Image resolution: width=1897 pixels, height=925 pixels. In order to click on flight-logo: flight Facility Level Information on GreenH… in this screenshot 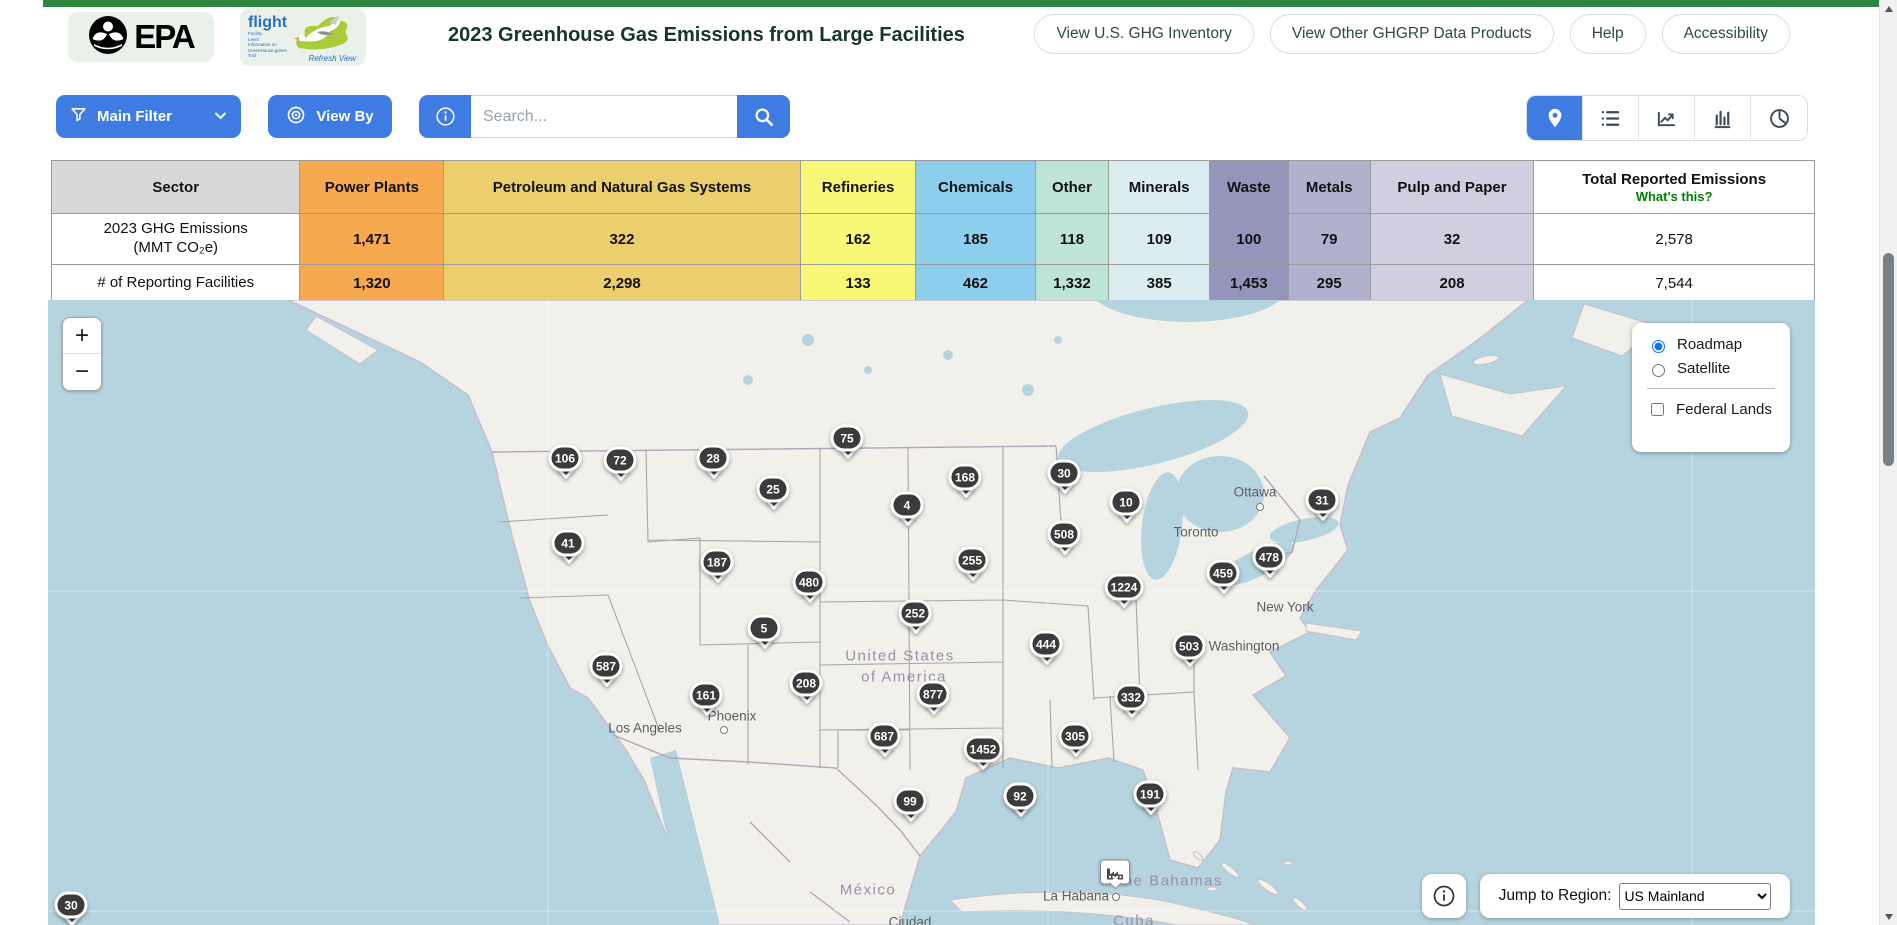, I will do `click(303, 37)`.